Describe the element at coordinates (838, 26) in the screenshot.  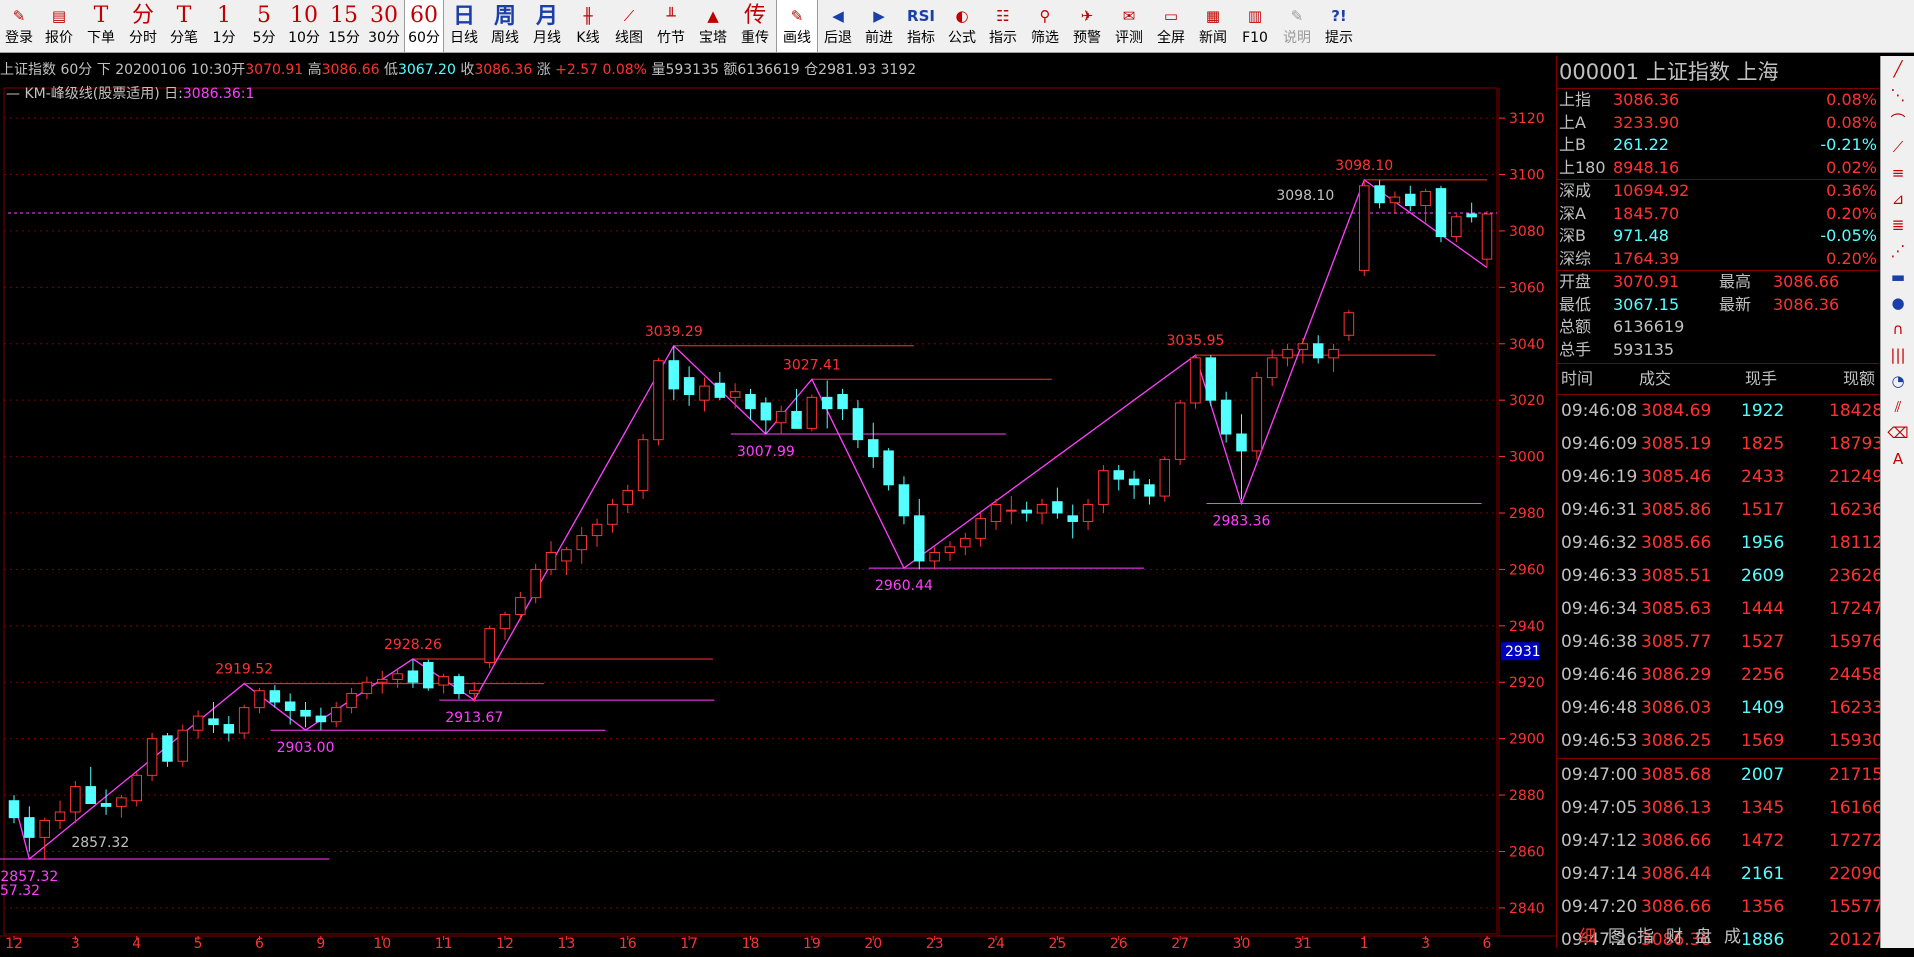
I see `toolbar-back-button: ◀ 后退` at that location.